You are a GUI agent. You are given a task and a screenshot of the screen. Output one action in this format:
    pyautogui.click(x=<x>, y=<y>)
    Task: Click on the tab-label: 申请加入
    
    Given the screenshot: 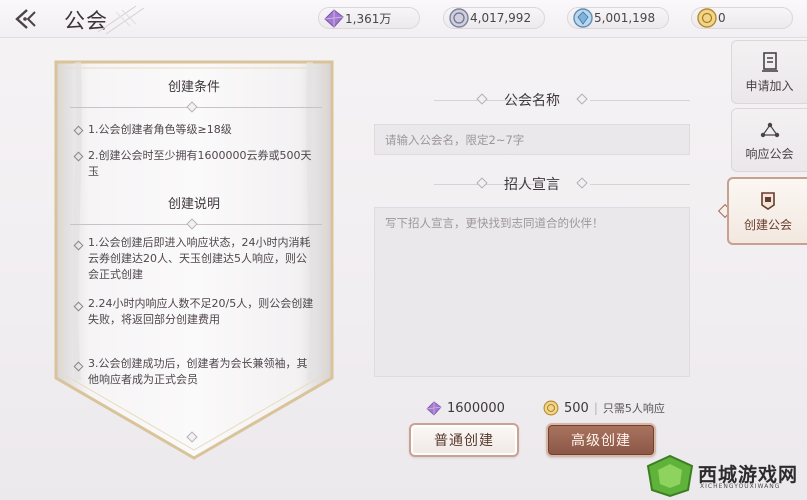 What is the action you would take?
    pyautogui.click(x=769, y=85)
    